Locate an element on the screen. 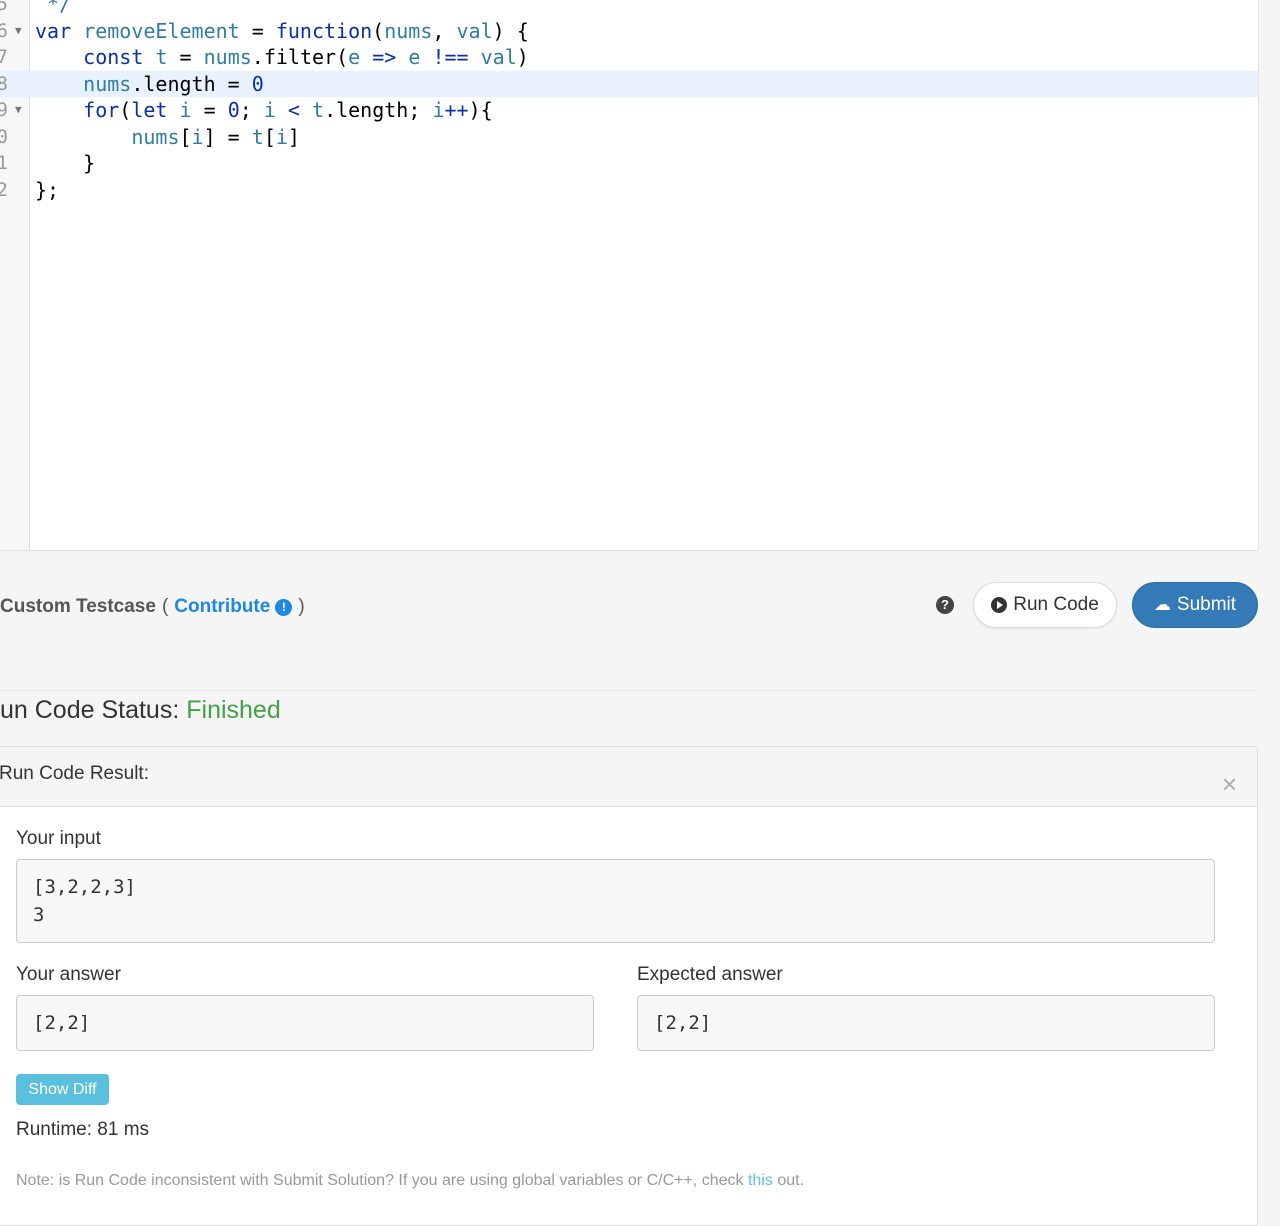 This screenshot has width=1280, height=1226. submit-label: Submit is located at coordinates (1206, 604).